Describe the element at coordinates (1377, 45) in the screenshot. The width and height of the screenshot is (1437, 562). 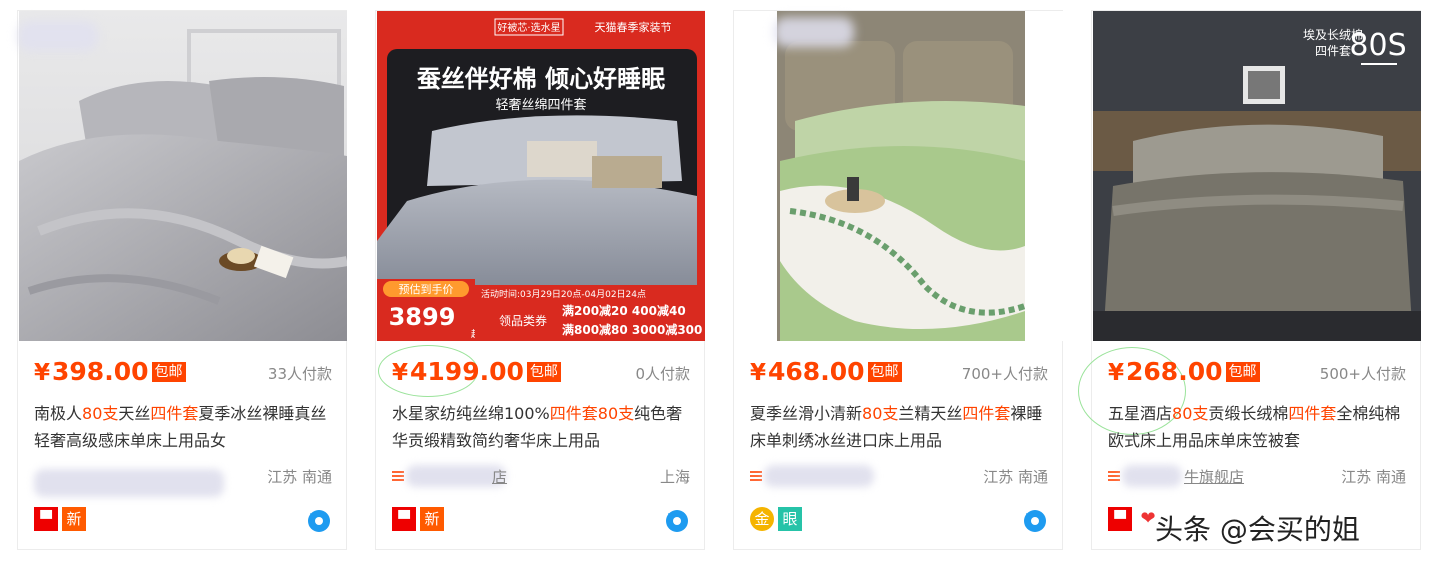
I see `image-big-text: 80S` at that location.